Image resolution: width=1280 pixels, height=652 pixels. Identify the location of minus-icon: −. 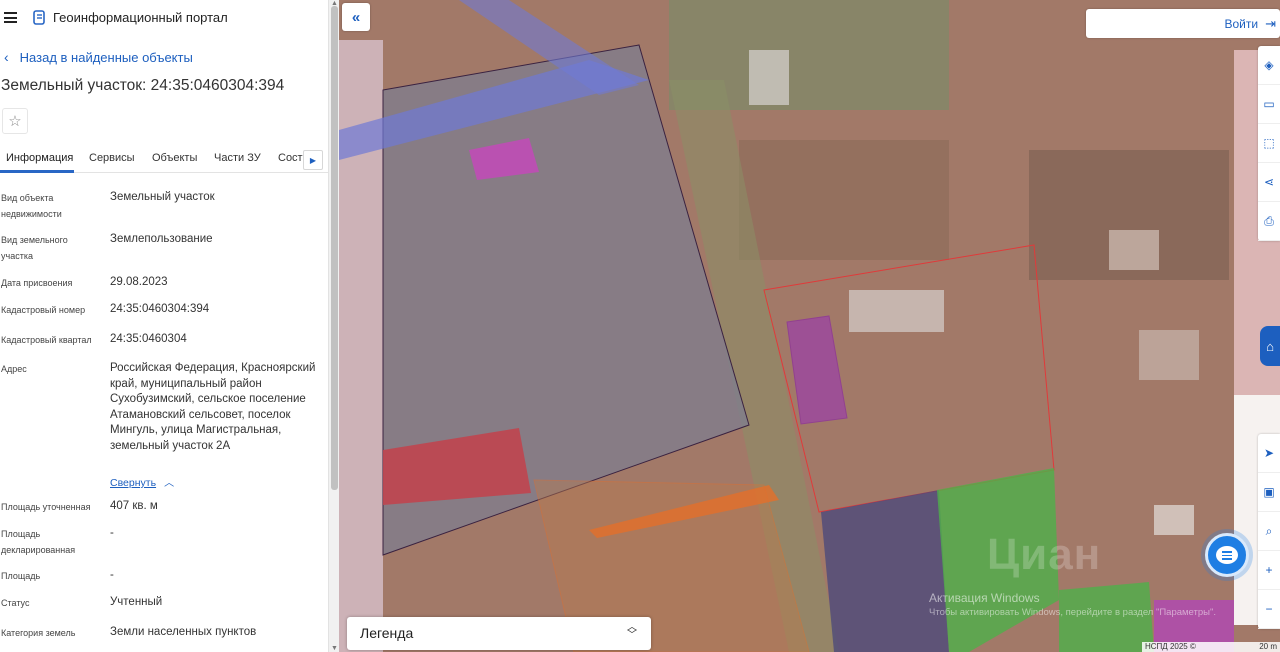
(1269, 609).